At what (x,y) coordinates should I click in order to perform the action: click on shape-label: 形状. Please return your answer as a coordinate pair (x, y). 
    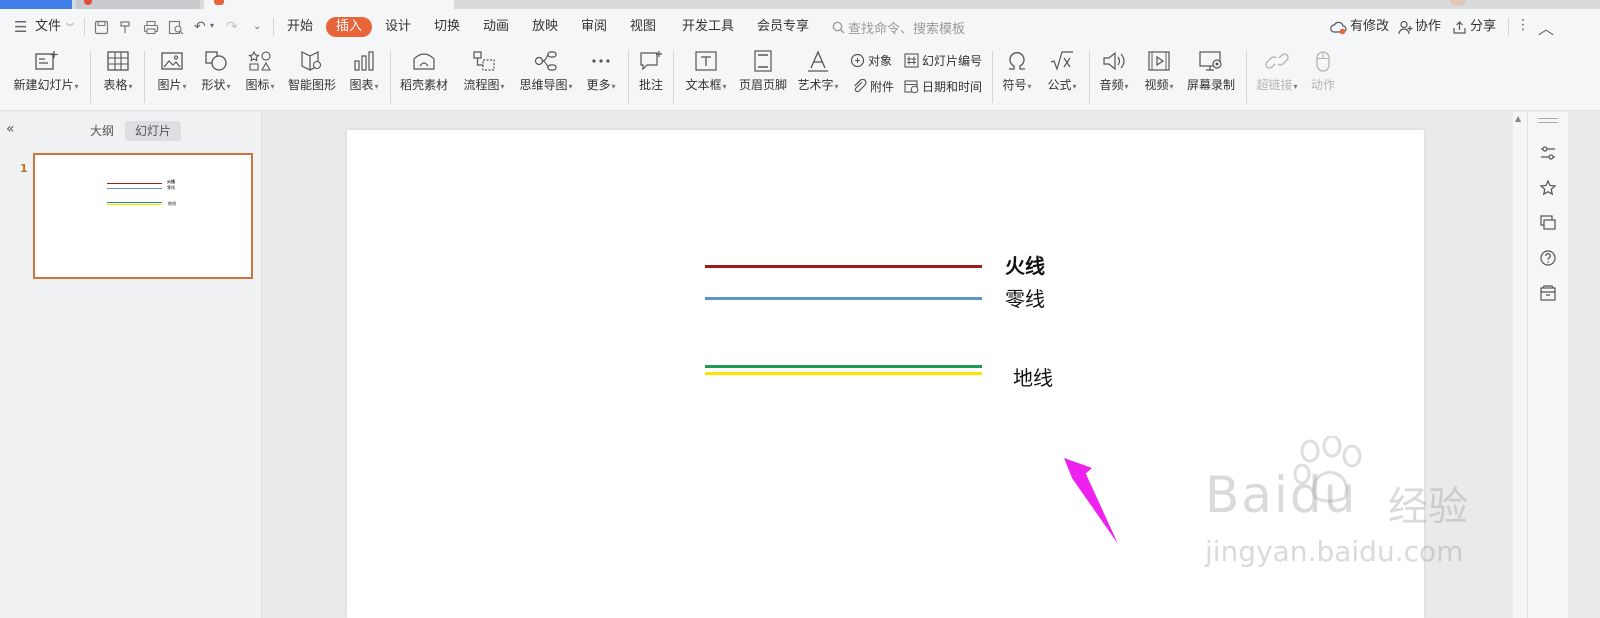
    Looking at the image, I should click on (213, 85).